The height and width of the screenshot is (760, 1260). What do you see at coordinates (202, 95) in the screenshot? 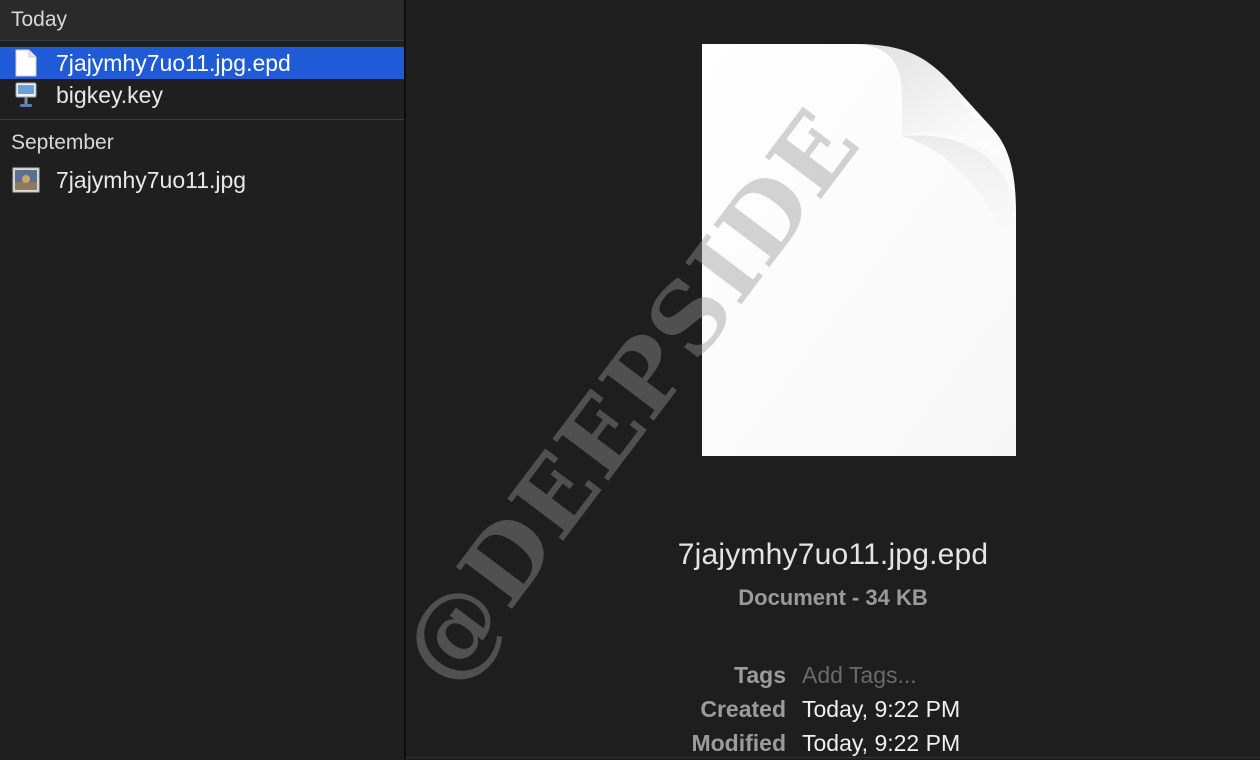
I see `file-row-bigkey: bigkey.key` at bounding box center [202, 95].